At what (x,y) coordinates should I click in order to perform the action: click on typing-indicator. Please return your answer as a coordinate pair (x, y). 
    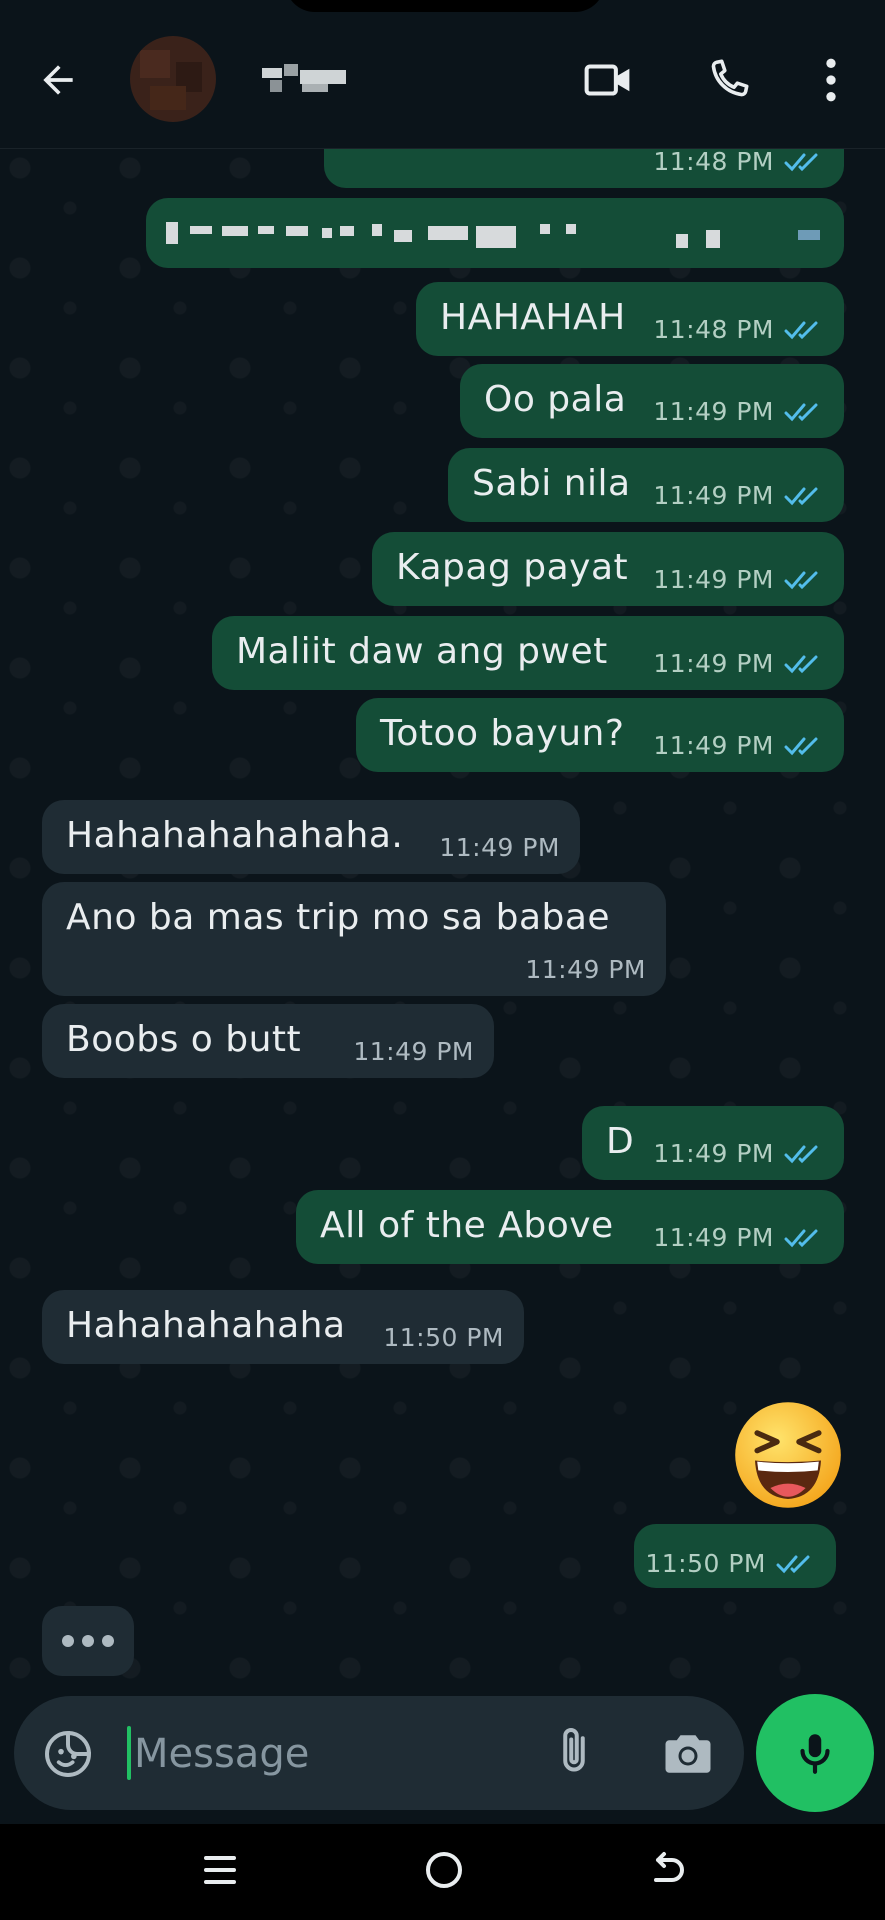
    Looking at the image, I should click on (88, 1641).